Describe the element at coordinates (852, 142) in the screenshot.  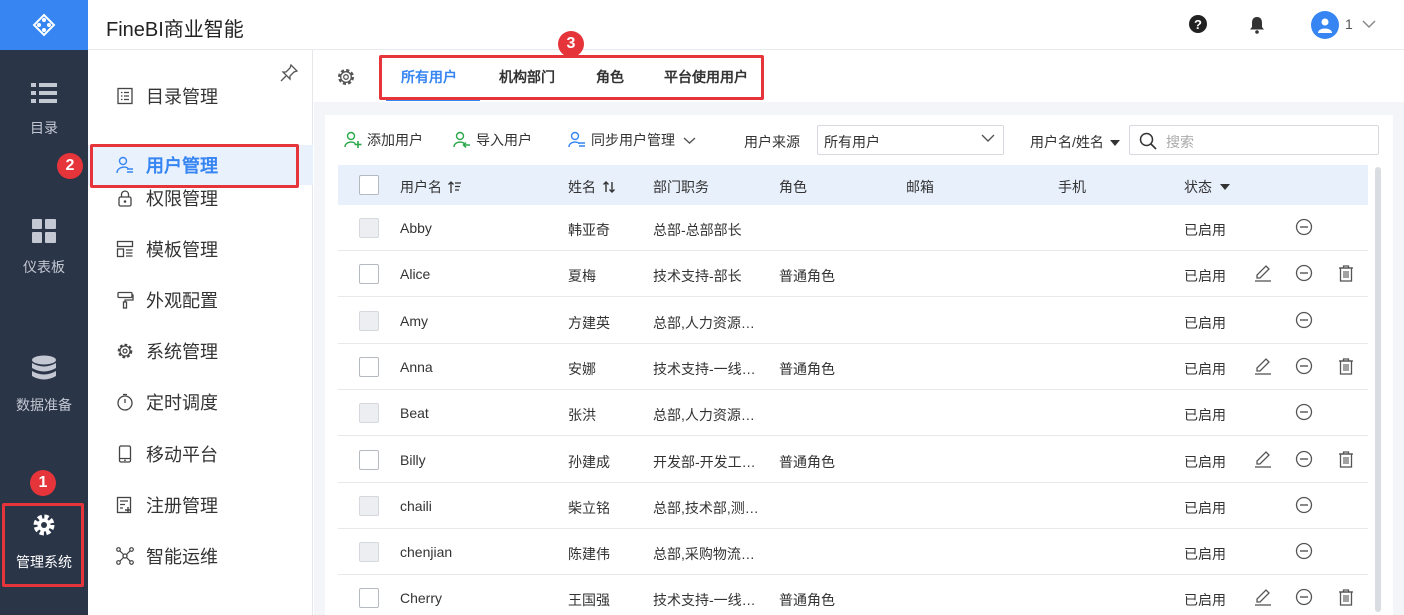
I see `source-value: 所有用户` at that location.